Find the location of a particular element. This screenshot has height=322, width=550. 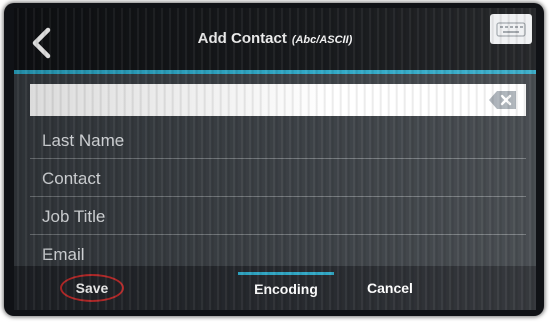

name-input-row is located at coordinates (278, 100).